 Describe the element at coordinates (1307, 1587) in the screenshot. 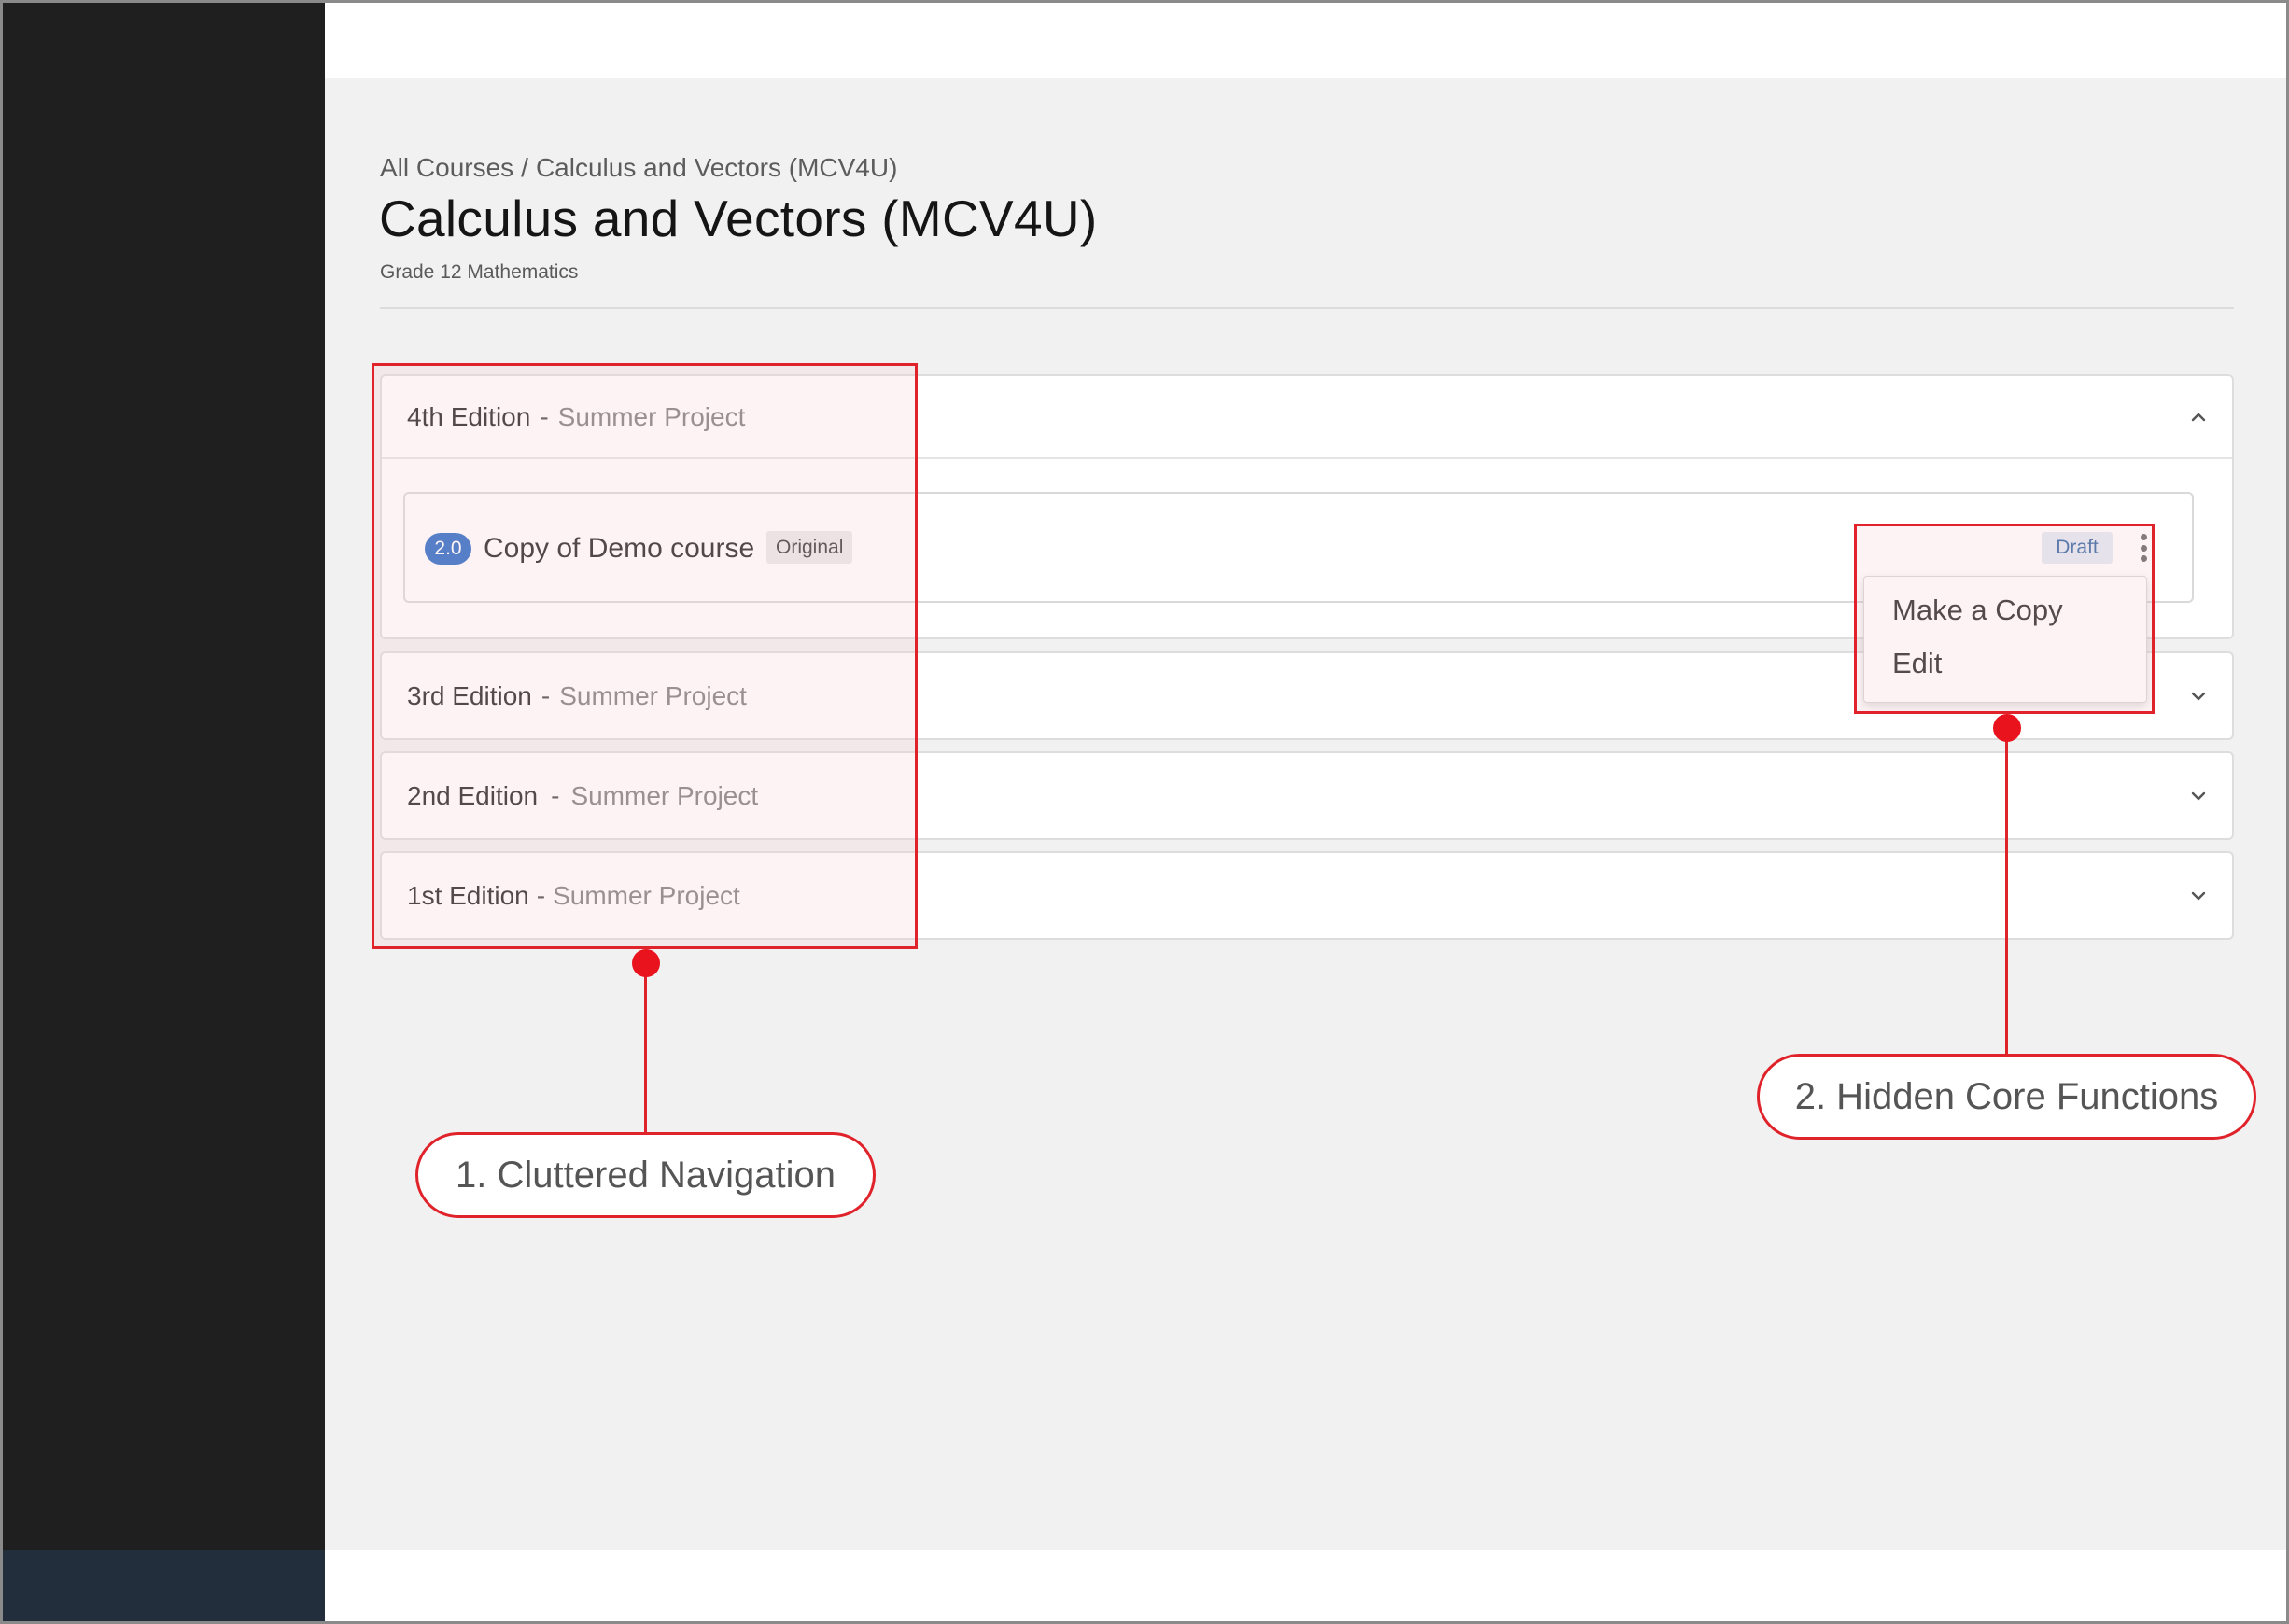

I see `bottom-bar` at that location.